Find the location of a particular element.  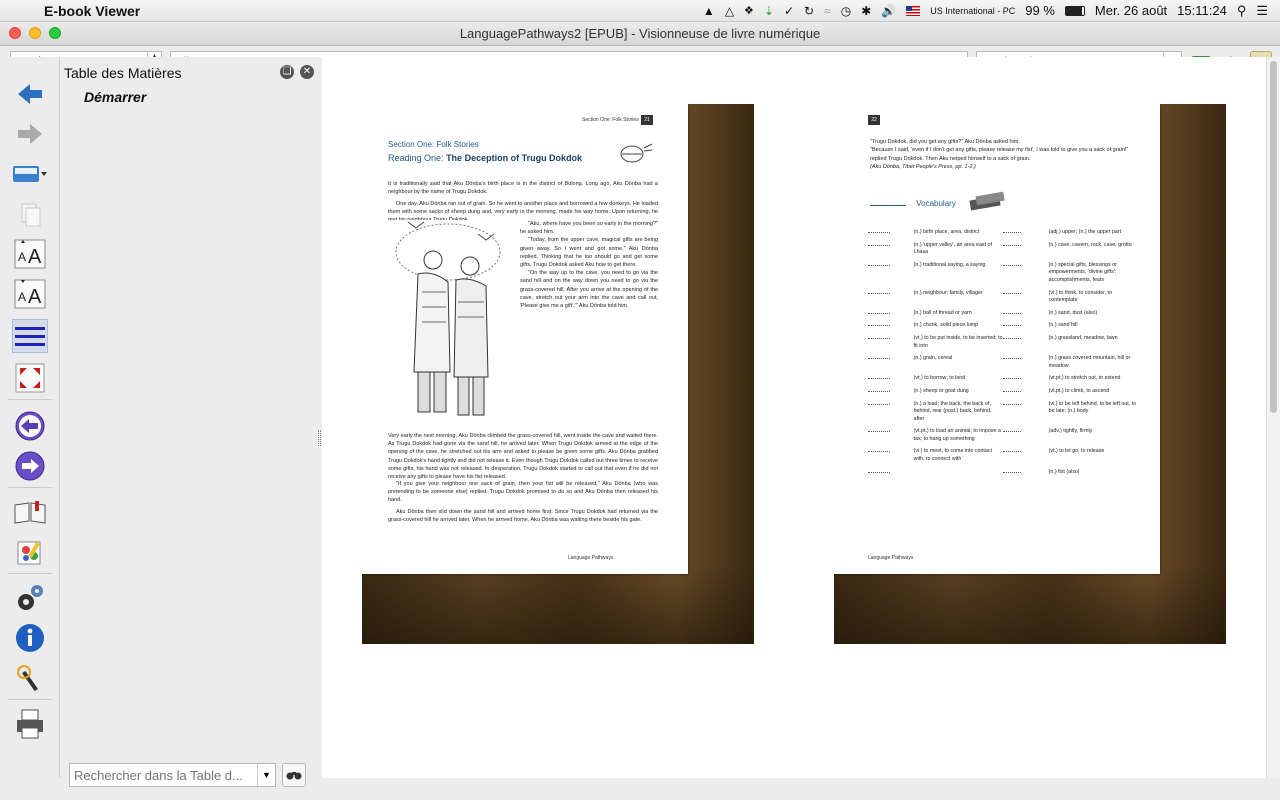

vocab-definition: (n.) birth place, area, district is located at coordinates (946, 232).